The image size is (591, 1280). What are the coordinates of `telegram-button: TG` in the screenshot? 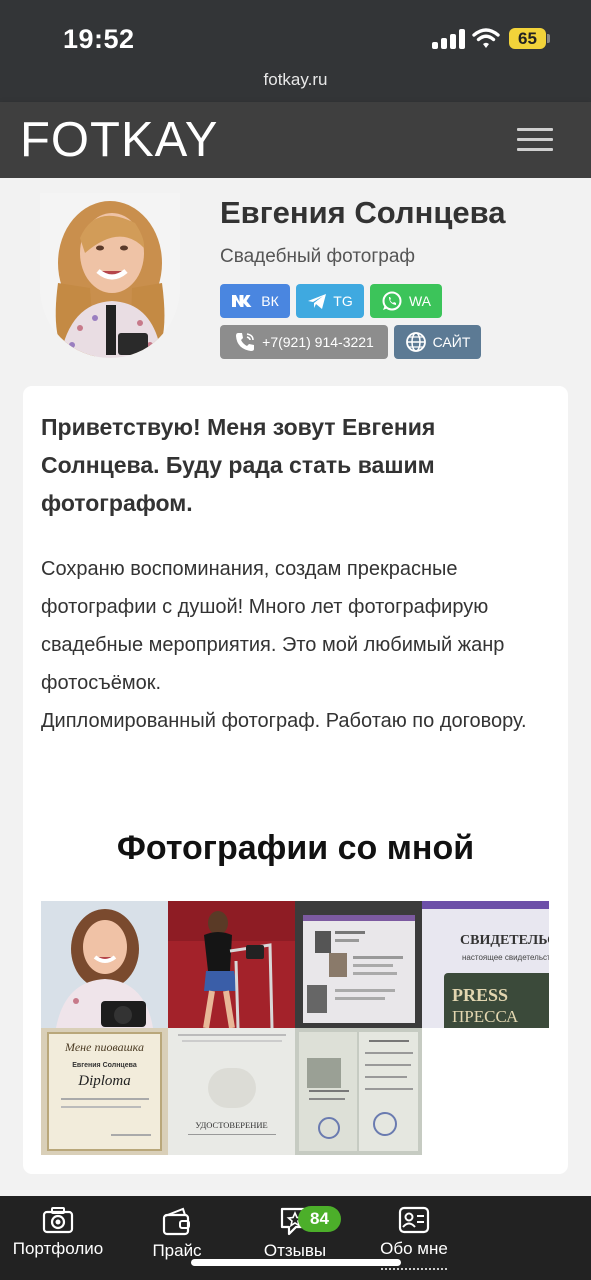 It's located at (330, 301).